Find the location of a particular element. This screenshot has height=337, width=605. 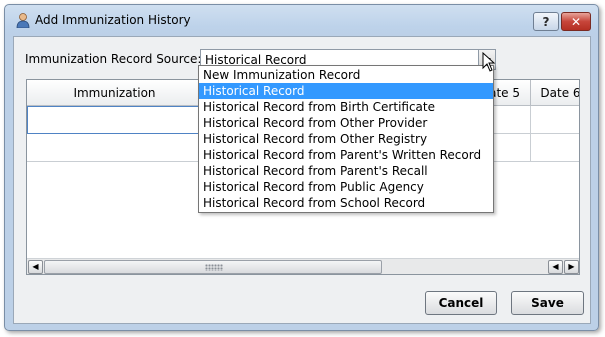

grip-icon is located at coordinates (214, 267).